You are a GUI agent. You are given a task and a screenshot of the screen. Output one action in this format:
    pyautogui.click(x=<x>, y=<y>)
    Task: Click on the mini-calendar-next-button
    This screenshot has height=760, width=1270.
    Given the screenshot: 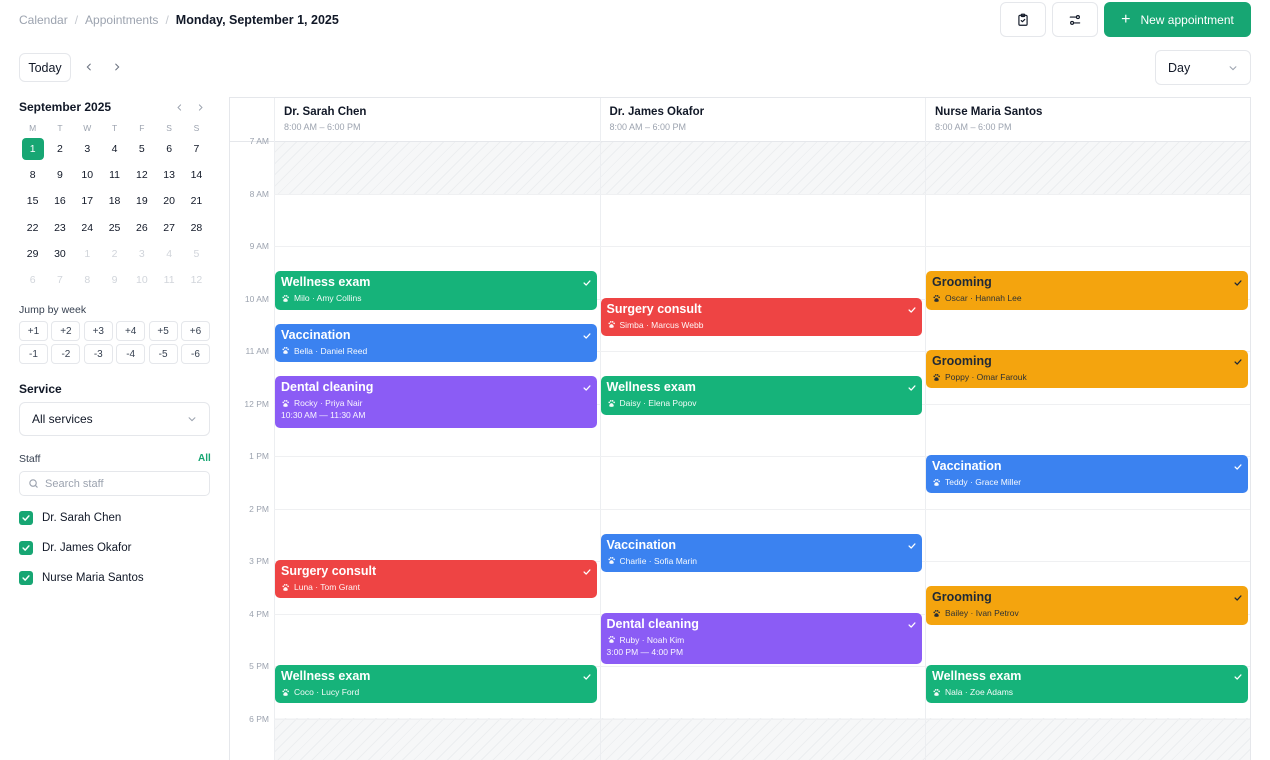 What is the action you would take?
    pyautogui.click(x=200, y=107)
    